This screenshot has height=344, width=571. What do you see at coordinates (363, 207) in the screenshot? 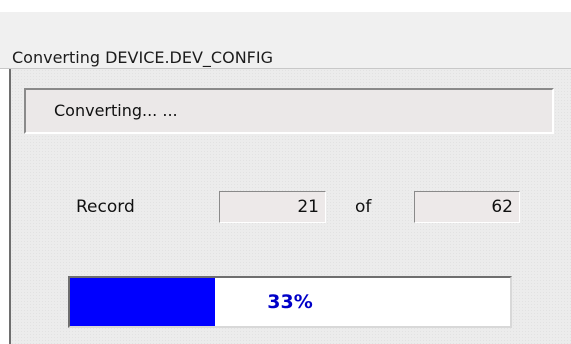
I see `of-label: of` at bounding box center [363, 207].